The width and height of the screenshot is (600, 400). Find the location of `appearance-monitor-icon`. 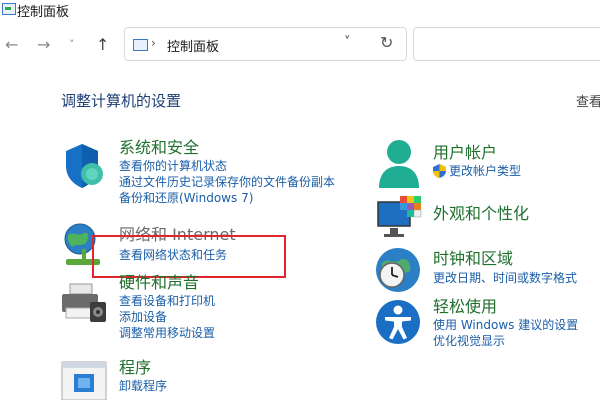

appearance-monitor-icon is located at coordinates (400, 218).